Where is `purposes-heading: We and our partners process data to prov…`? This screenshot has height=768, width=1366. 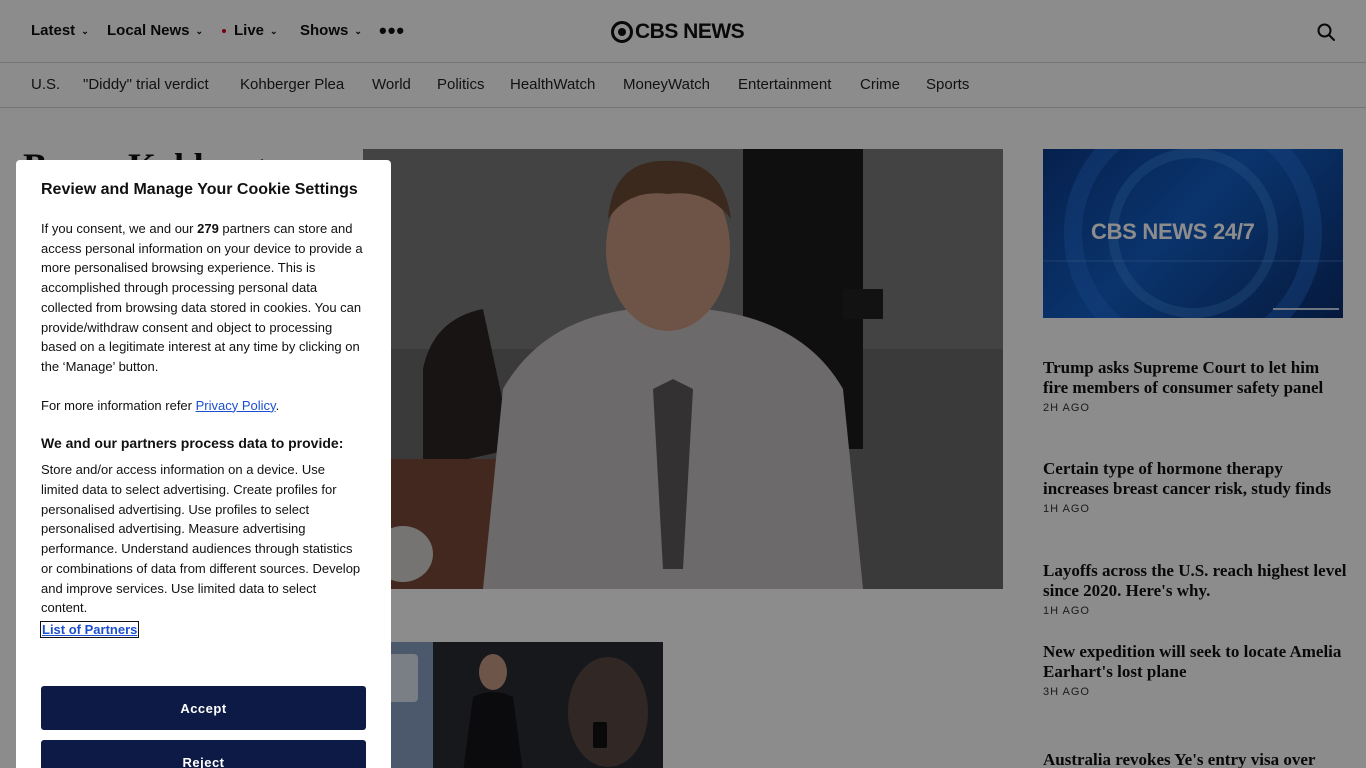 purposes-heading: We and our partners process data to prov… is located at coordinates (192, 443).